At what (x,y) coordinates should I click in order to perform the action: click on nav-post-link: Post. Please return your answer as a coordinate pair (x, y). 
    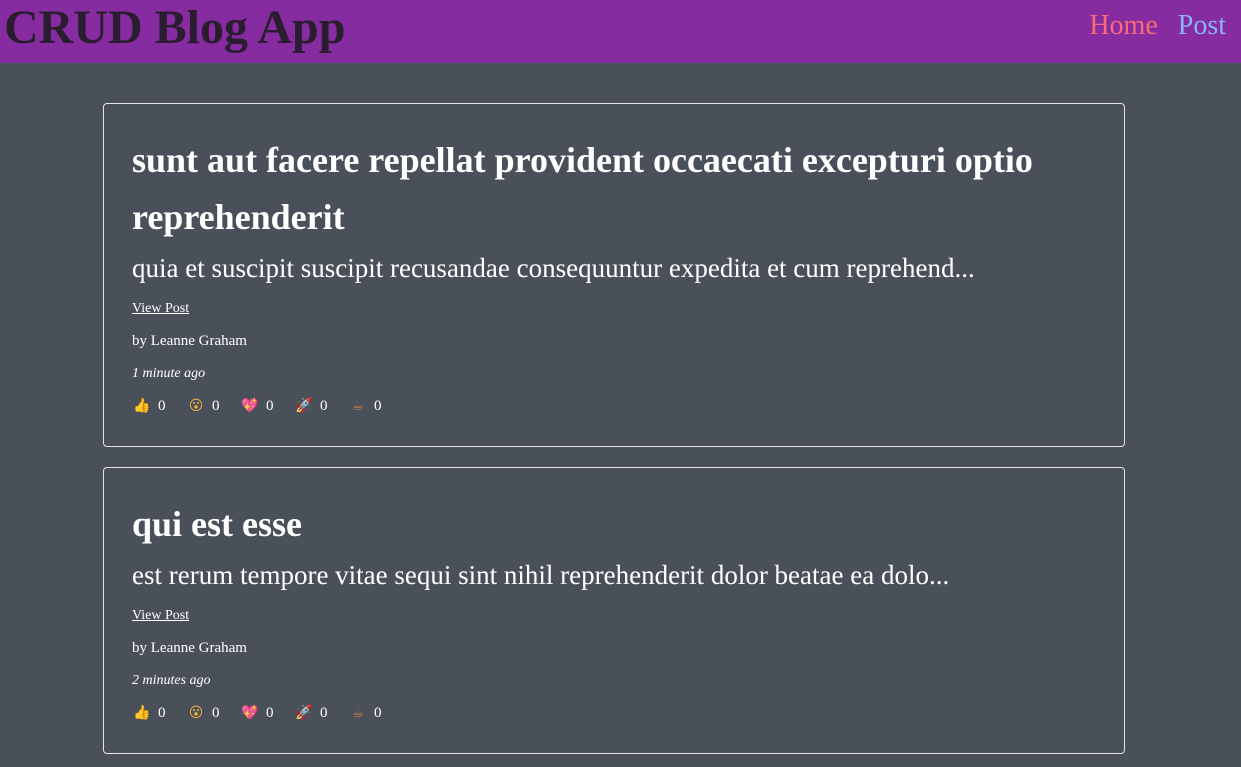
    Looking at the image, I should click on (1202, 26).